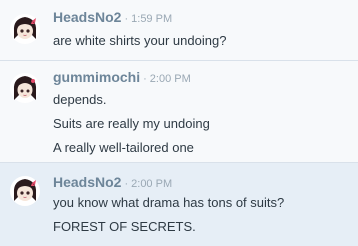 The width and height of the screenshot is (358, 246). What do you see at coordinates (151, 19) in the screenshot?
I see `timestamp: 1:59 PM` at bounding box center [151, 19].